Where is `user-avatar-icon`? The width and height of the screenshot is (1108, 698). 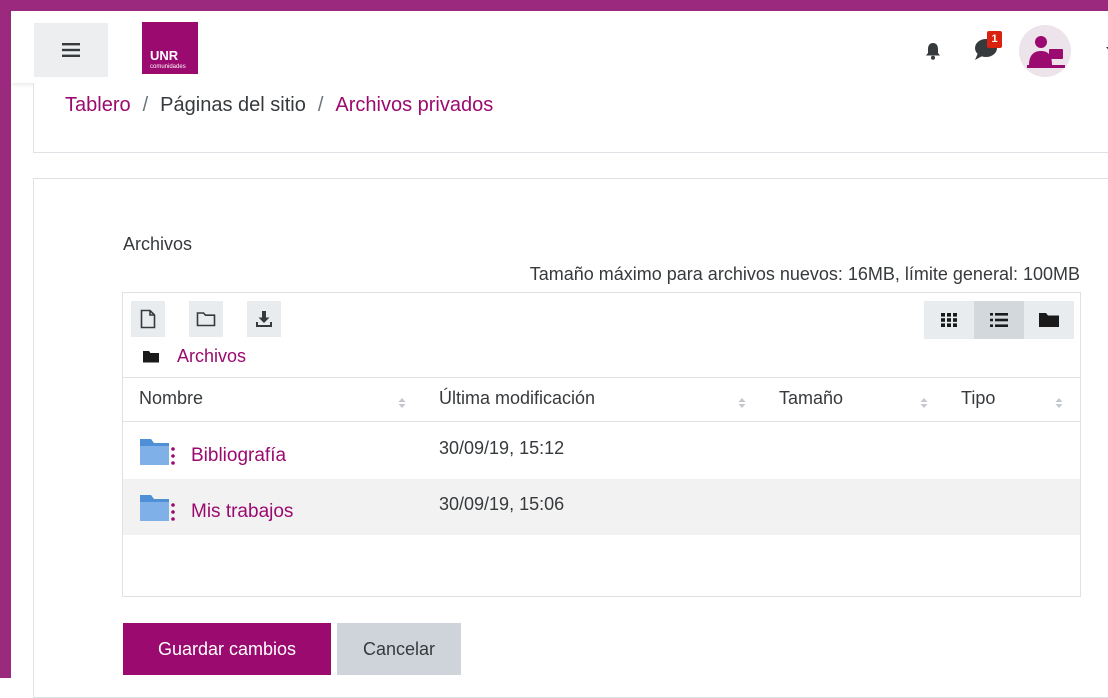 user-avatar-icon is located at coordinates (1046, 52).